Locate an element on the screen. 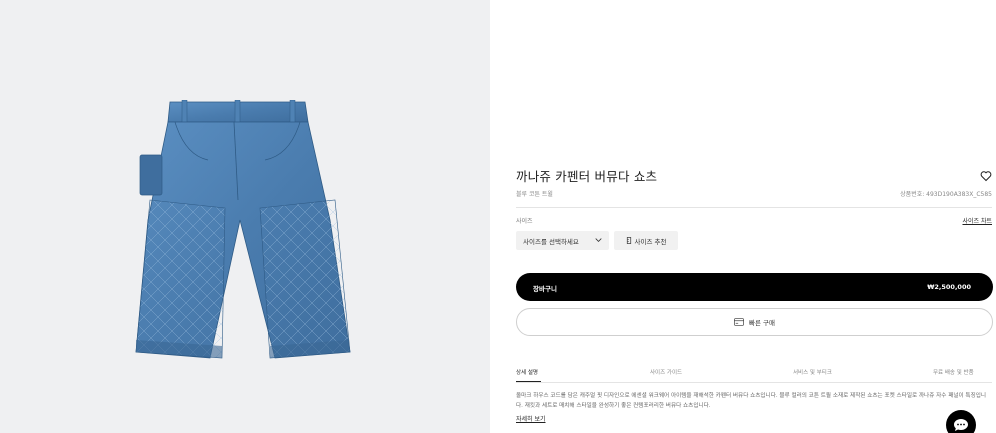  product-reference: 상품번호: 493D190A383X_C585 is located at coordinates (946, 194).